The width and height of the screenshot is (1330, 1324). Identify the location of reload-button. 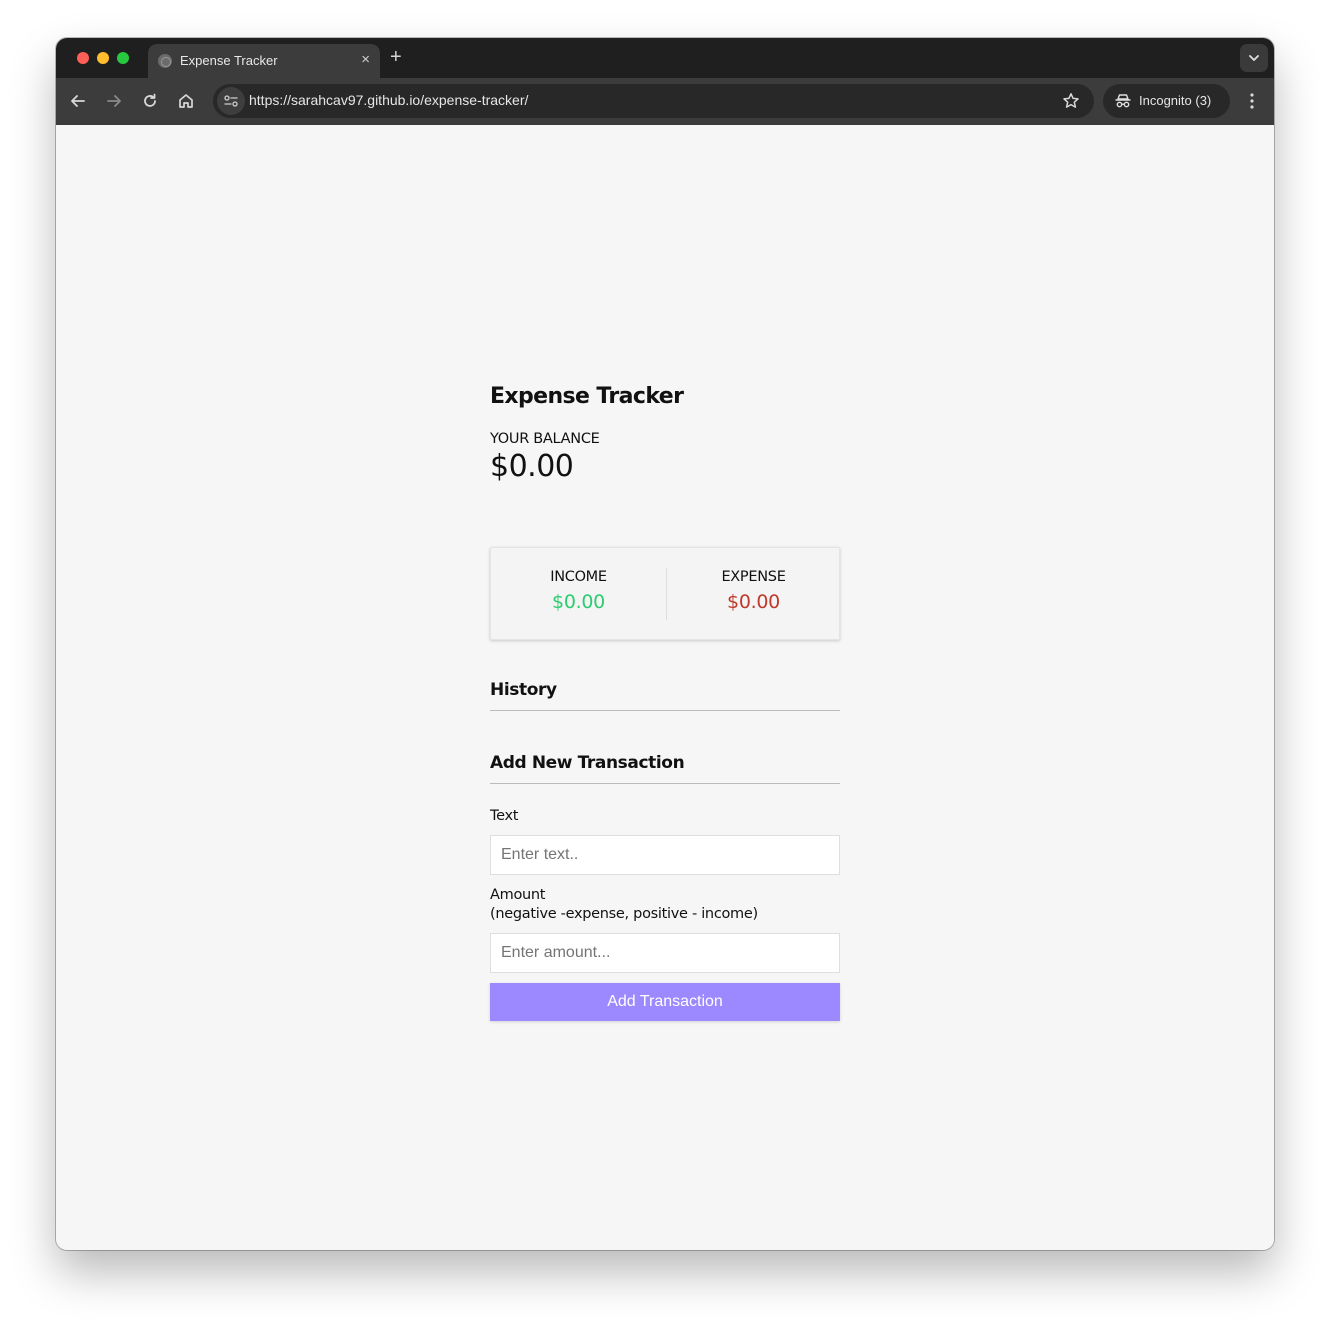
(150, 101).